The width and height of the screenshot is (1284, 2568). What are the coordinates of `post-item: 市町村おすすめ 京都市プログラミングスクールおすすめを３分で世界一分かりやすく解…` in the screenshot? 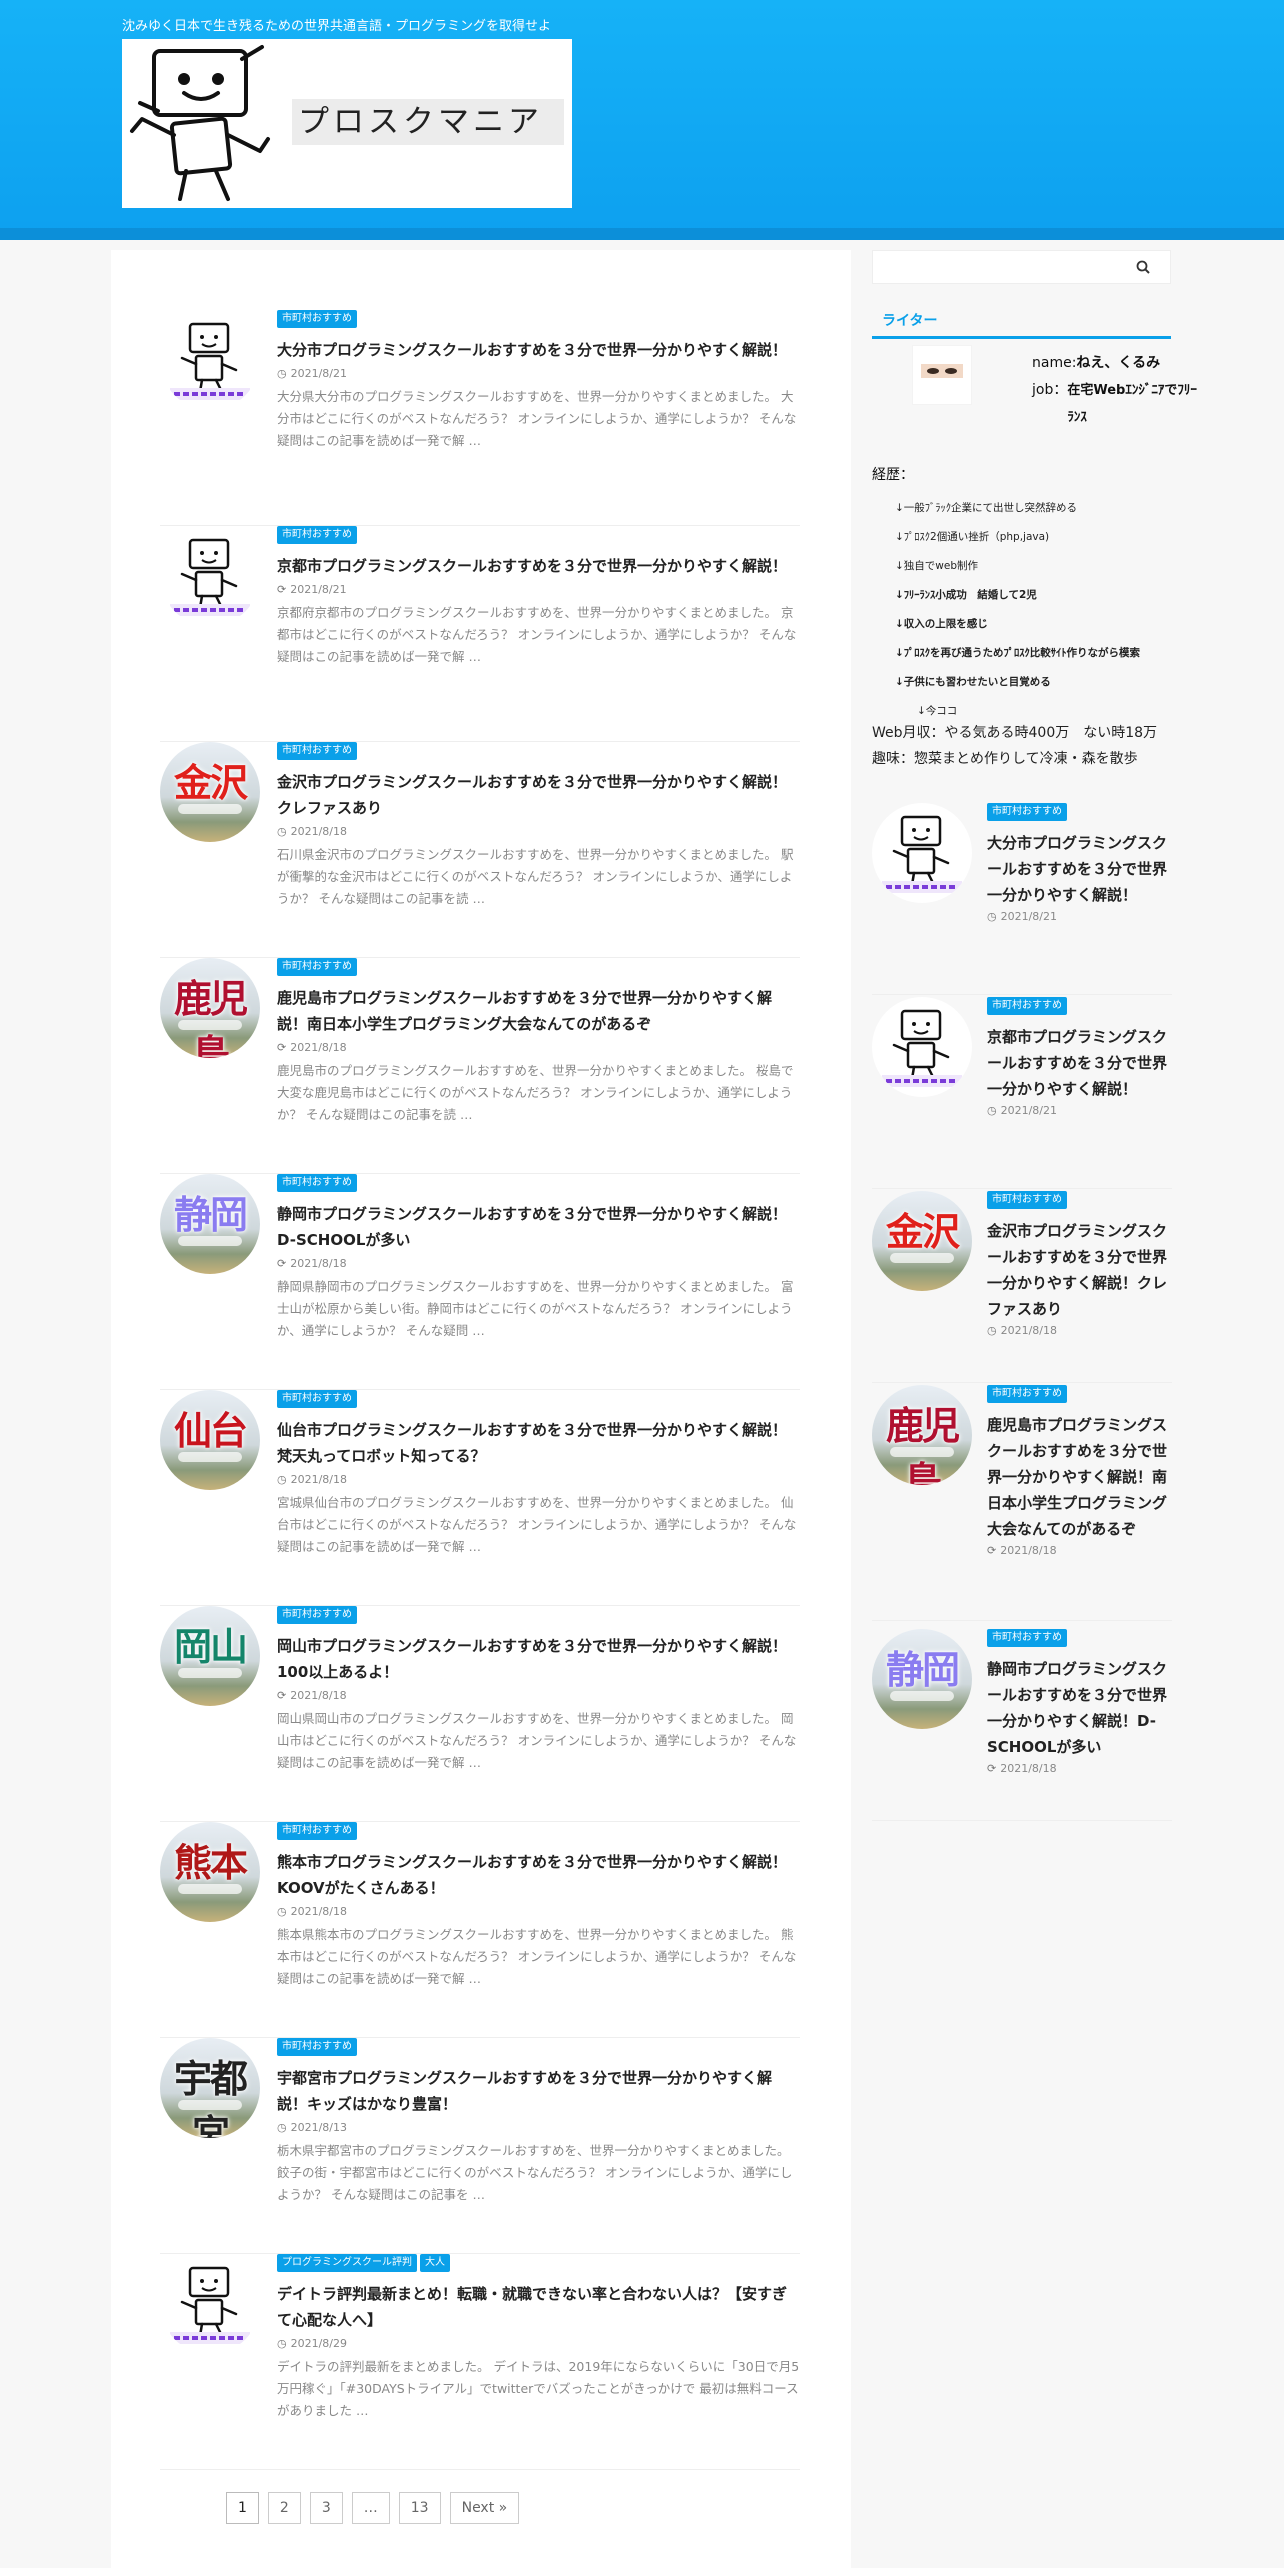 It's located at (480, 634).